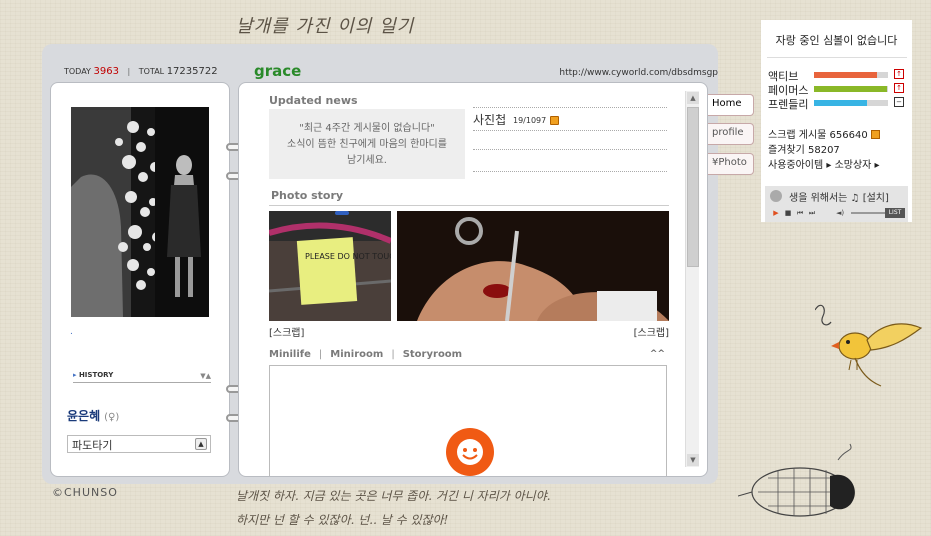  Describe the element at coordinates (838, 148) in the screenshot. I see `favorites: 즐겨찾기 58207` at that location.